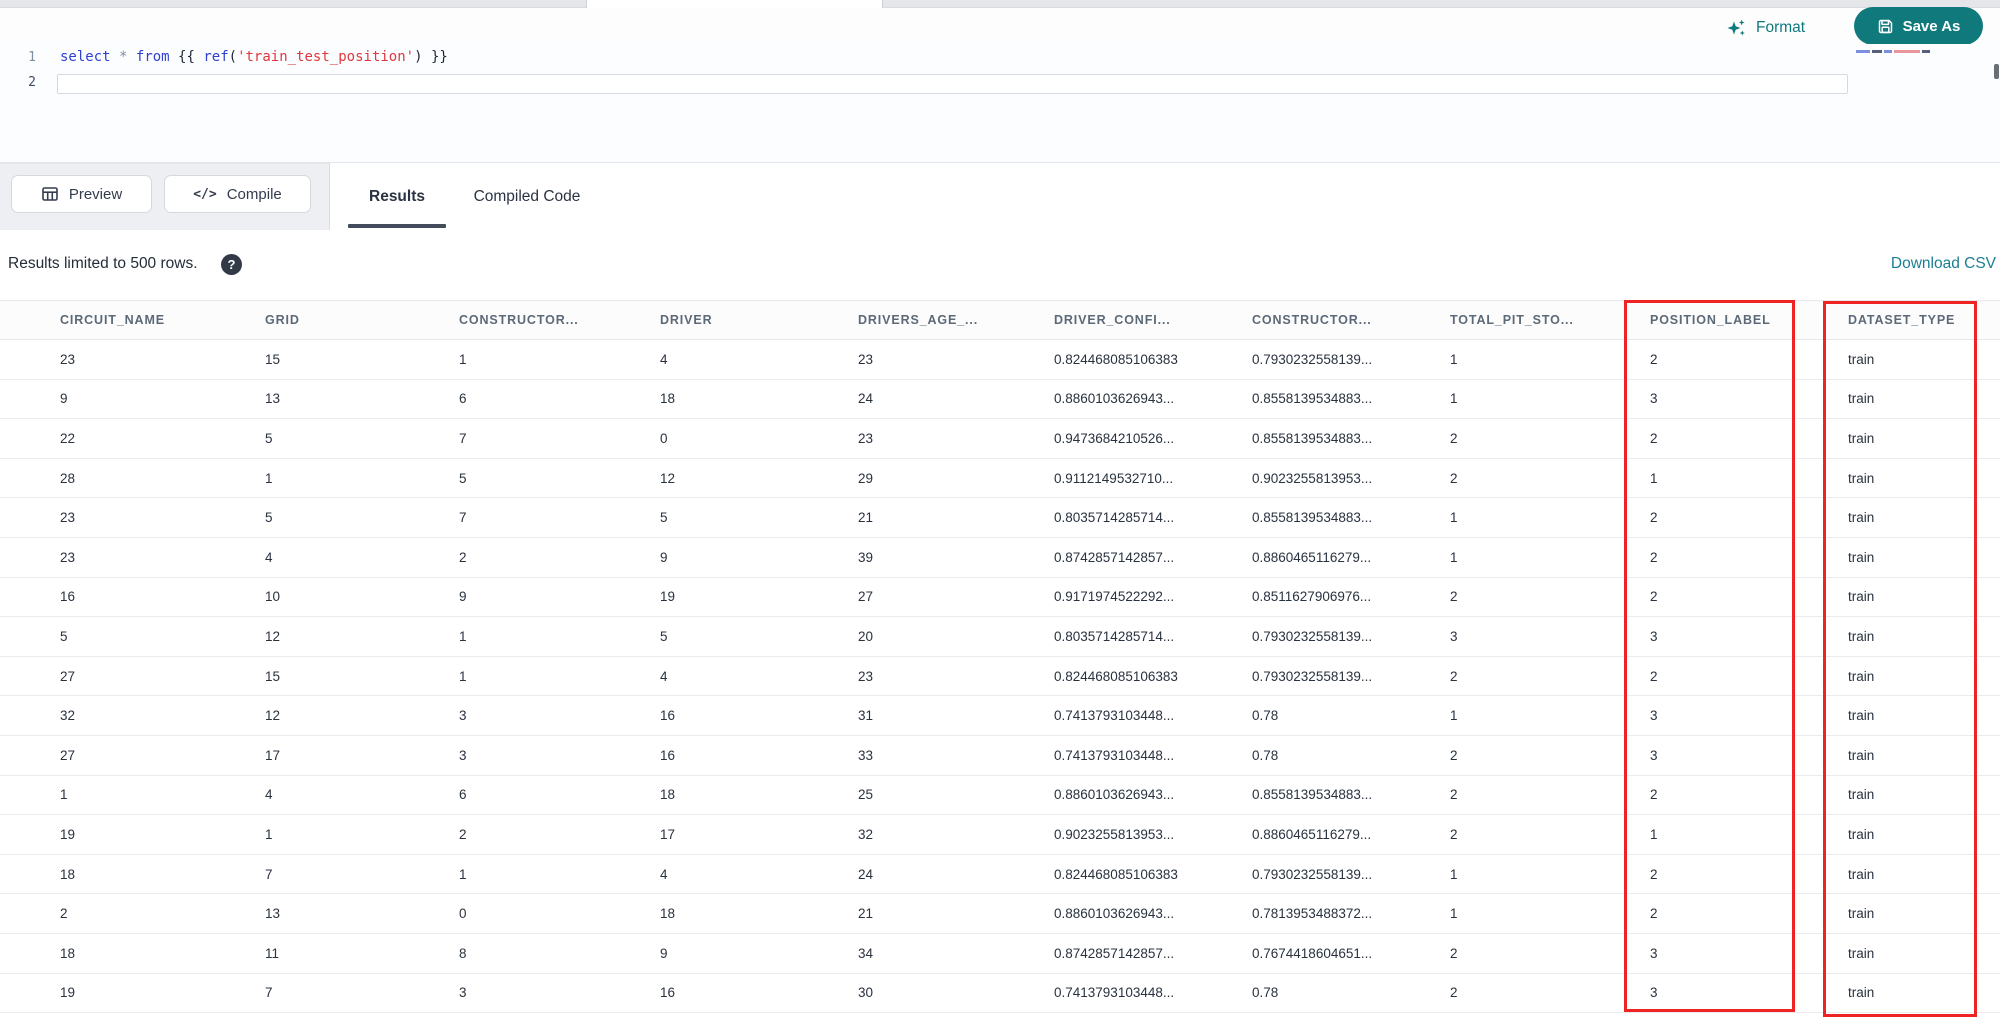 The width and height of the screenshot is (2000, 1020). What do you see at coordinates (1000, 993) in the screenshot?
I see `table-row: 19 7 3 16 30 0.7413793103448... 0.78 2 3 train` at bounding box center [1000, 993].